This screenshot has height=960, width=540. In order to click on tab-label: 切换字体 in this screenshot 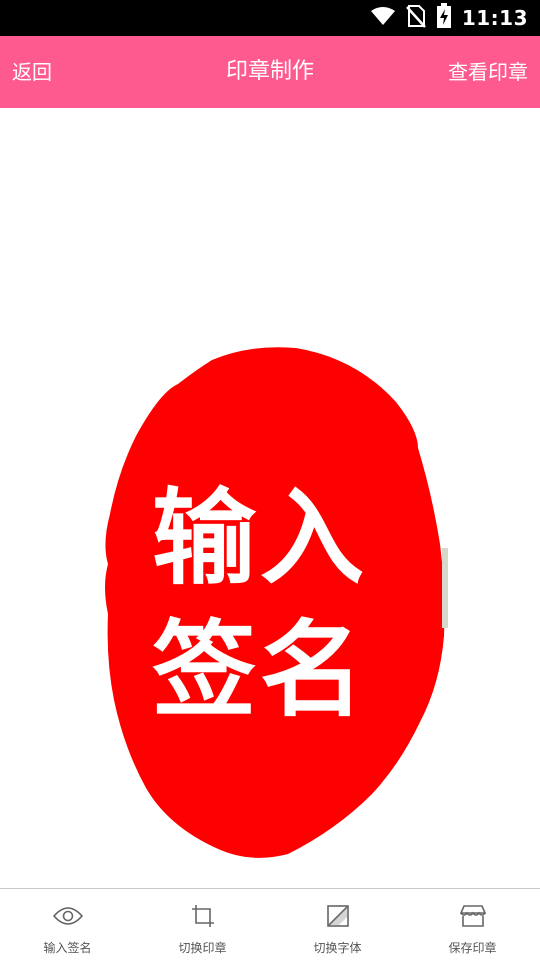, I will do `click(337, 948)`.